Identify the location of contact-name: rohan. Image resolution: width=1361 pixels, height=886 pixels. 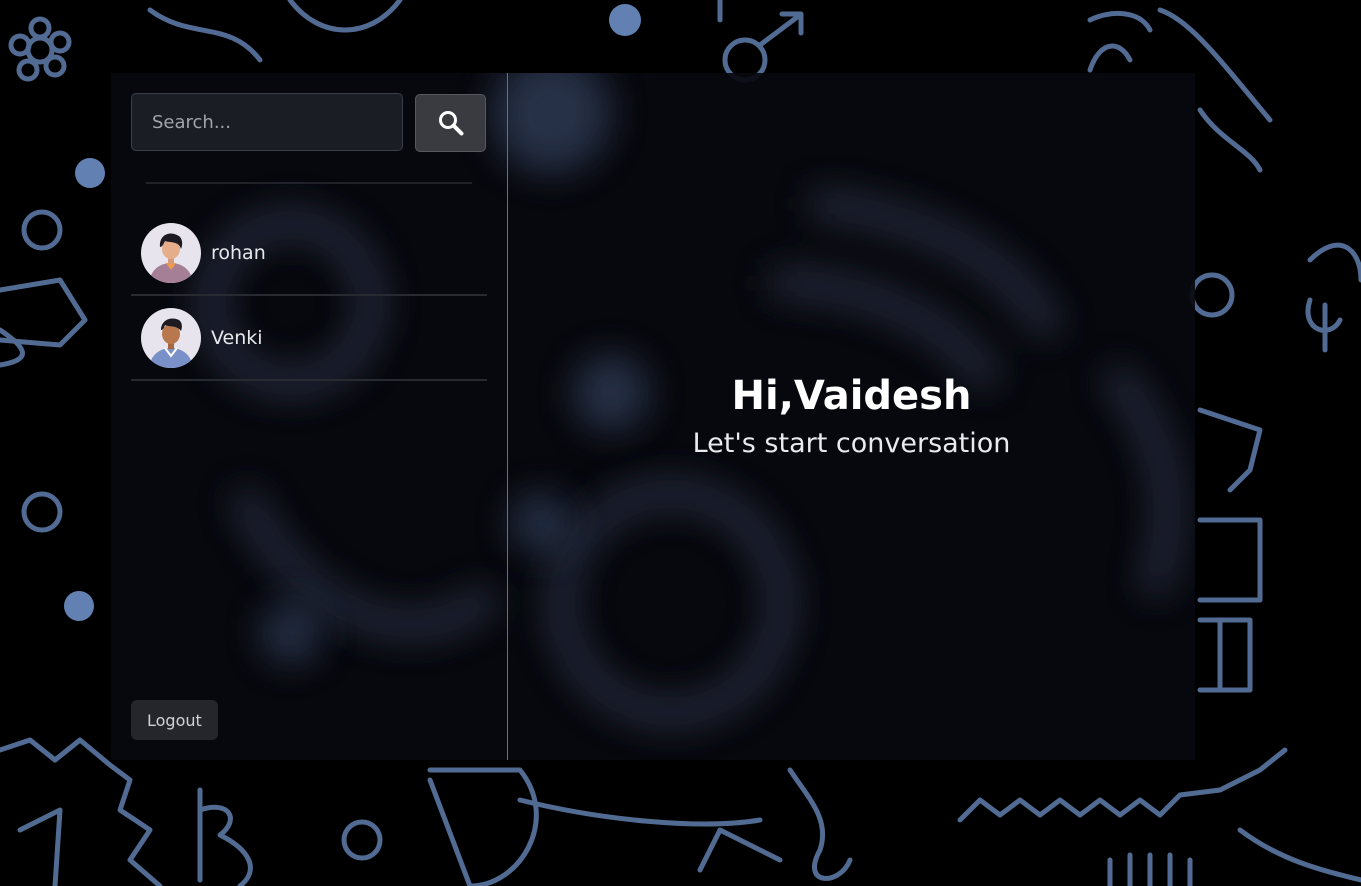
(238, 253).